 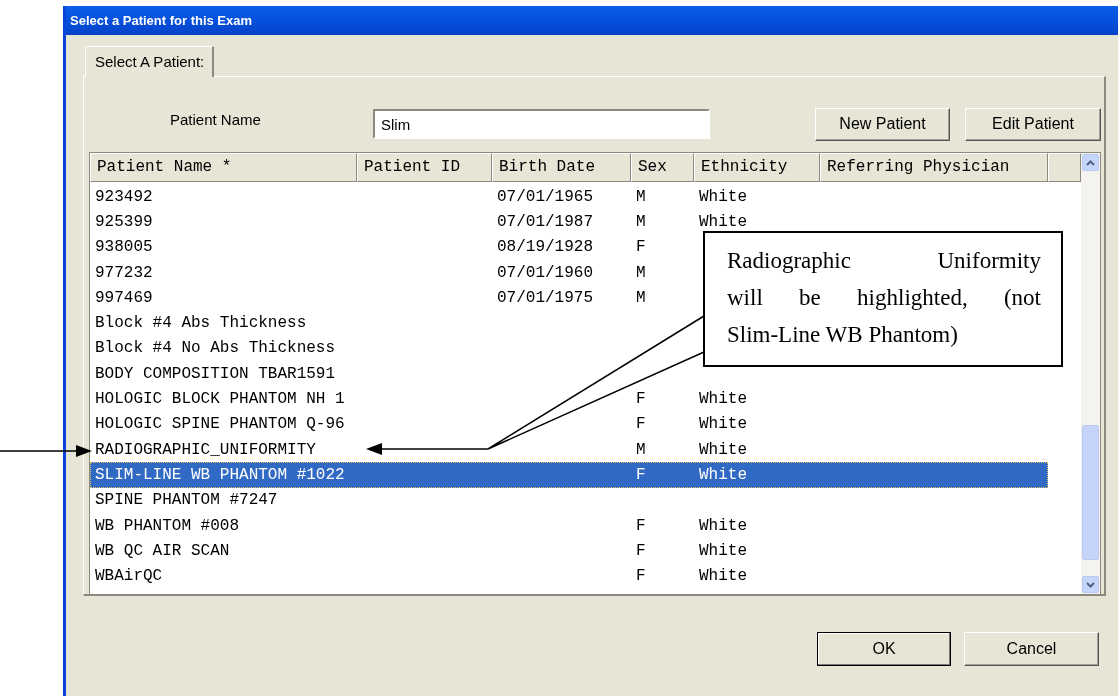 I want to click on table-row: HOLOGIC BLOCK PHANTOM NH 1 F White, so click(x=455, y=399).